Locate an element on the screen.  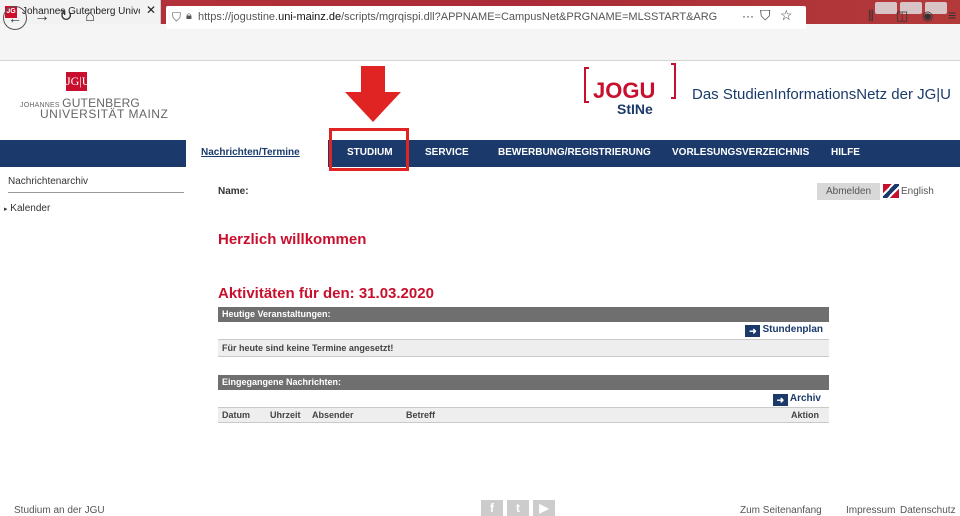
reload-icon: ↻ is located at coordinates (66, 17).